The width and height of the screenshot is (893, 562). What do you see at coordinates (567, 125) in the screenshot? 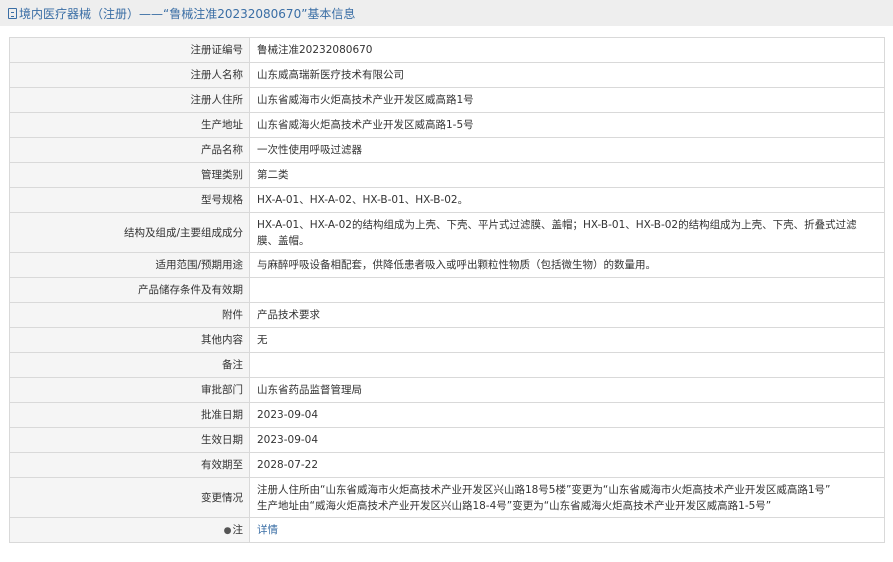
I see `row-value: 山东省威海火炬高技术产业开发区威高路1-5号` at bounding box center [567, 125].